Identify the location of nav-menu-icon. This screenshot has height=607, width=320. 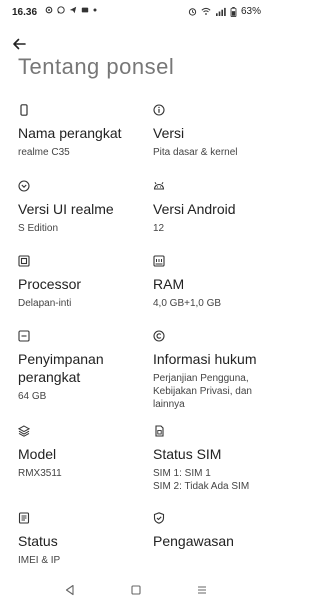
(202, 590).